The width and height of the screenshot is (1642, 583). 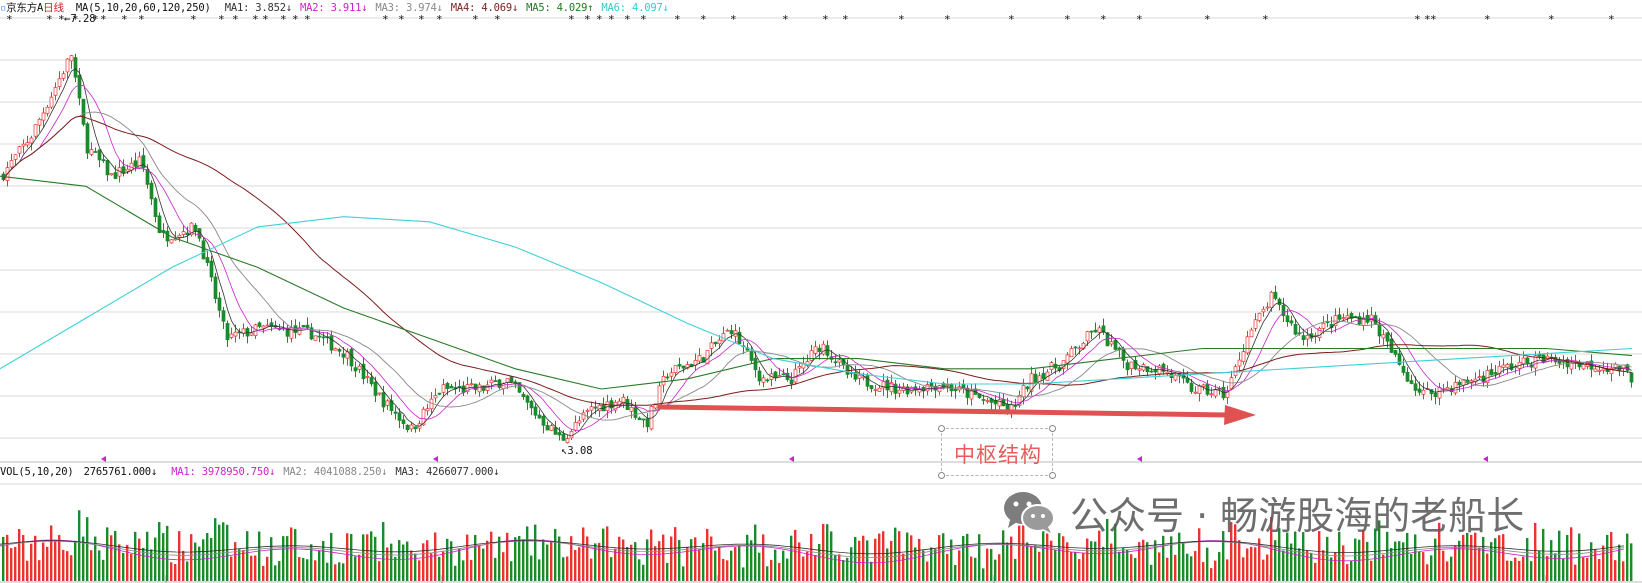 What do you see at coordinates (665, 8) in the screenshot?
I see `ma-value-6-arrow: ↓` at bounding box center [665, 8].